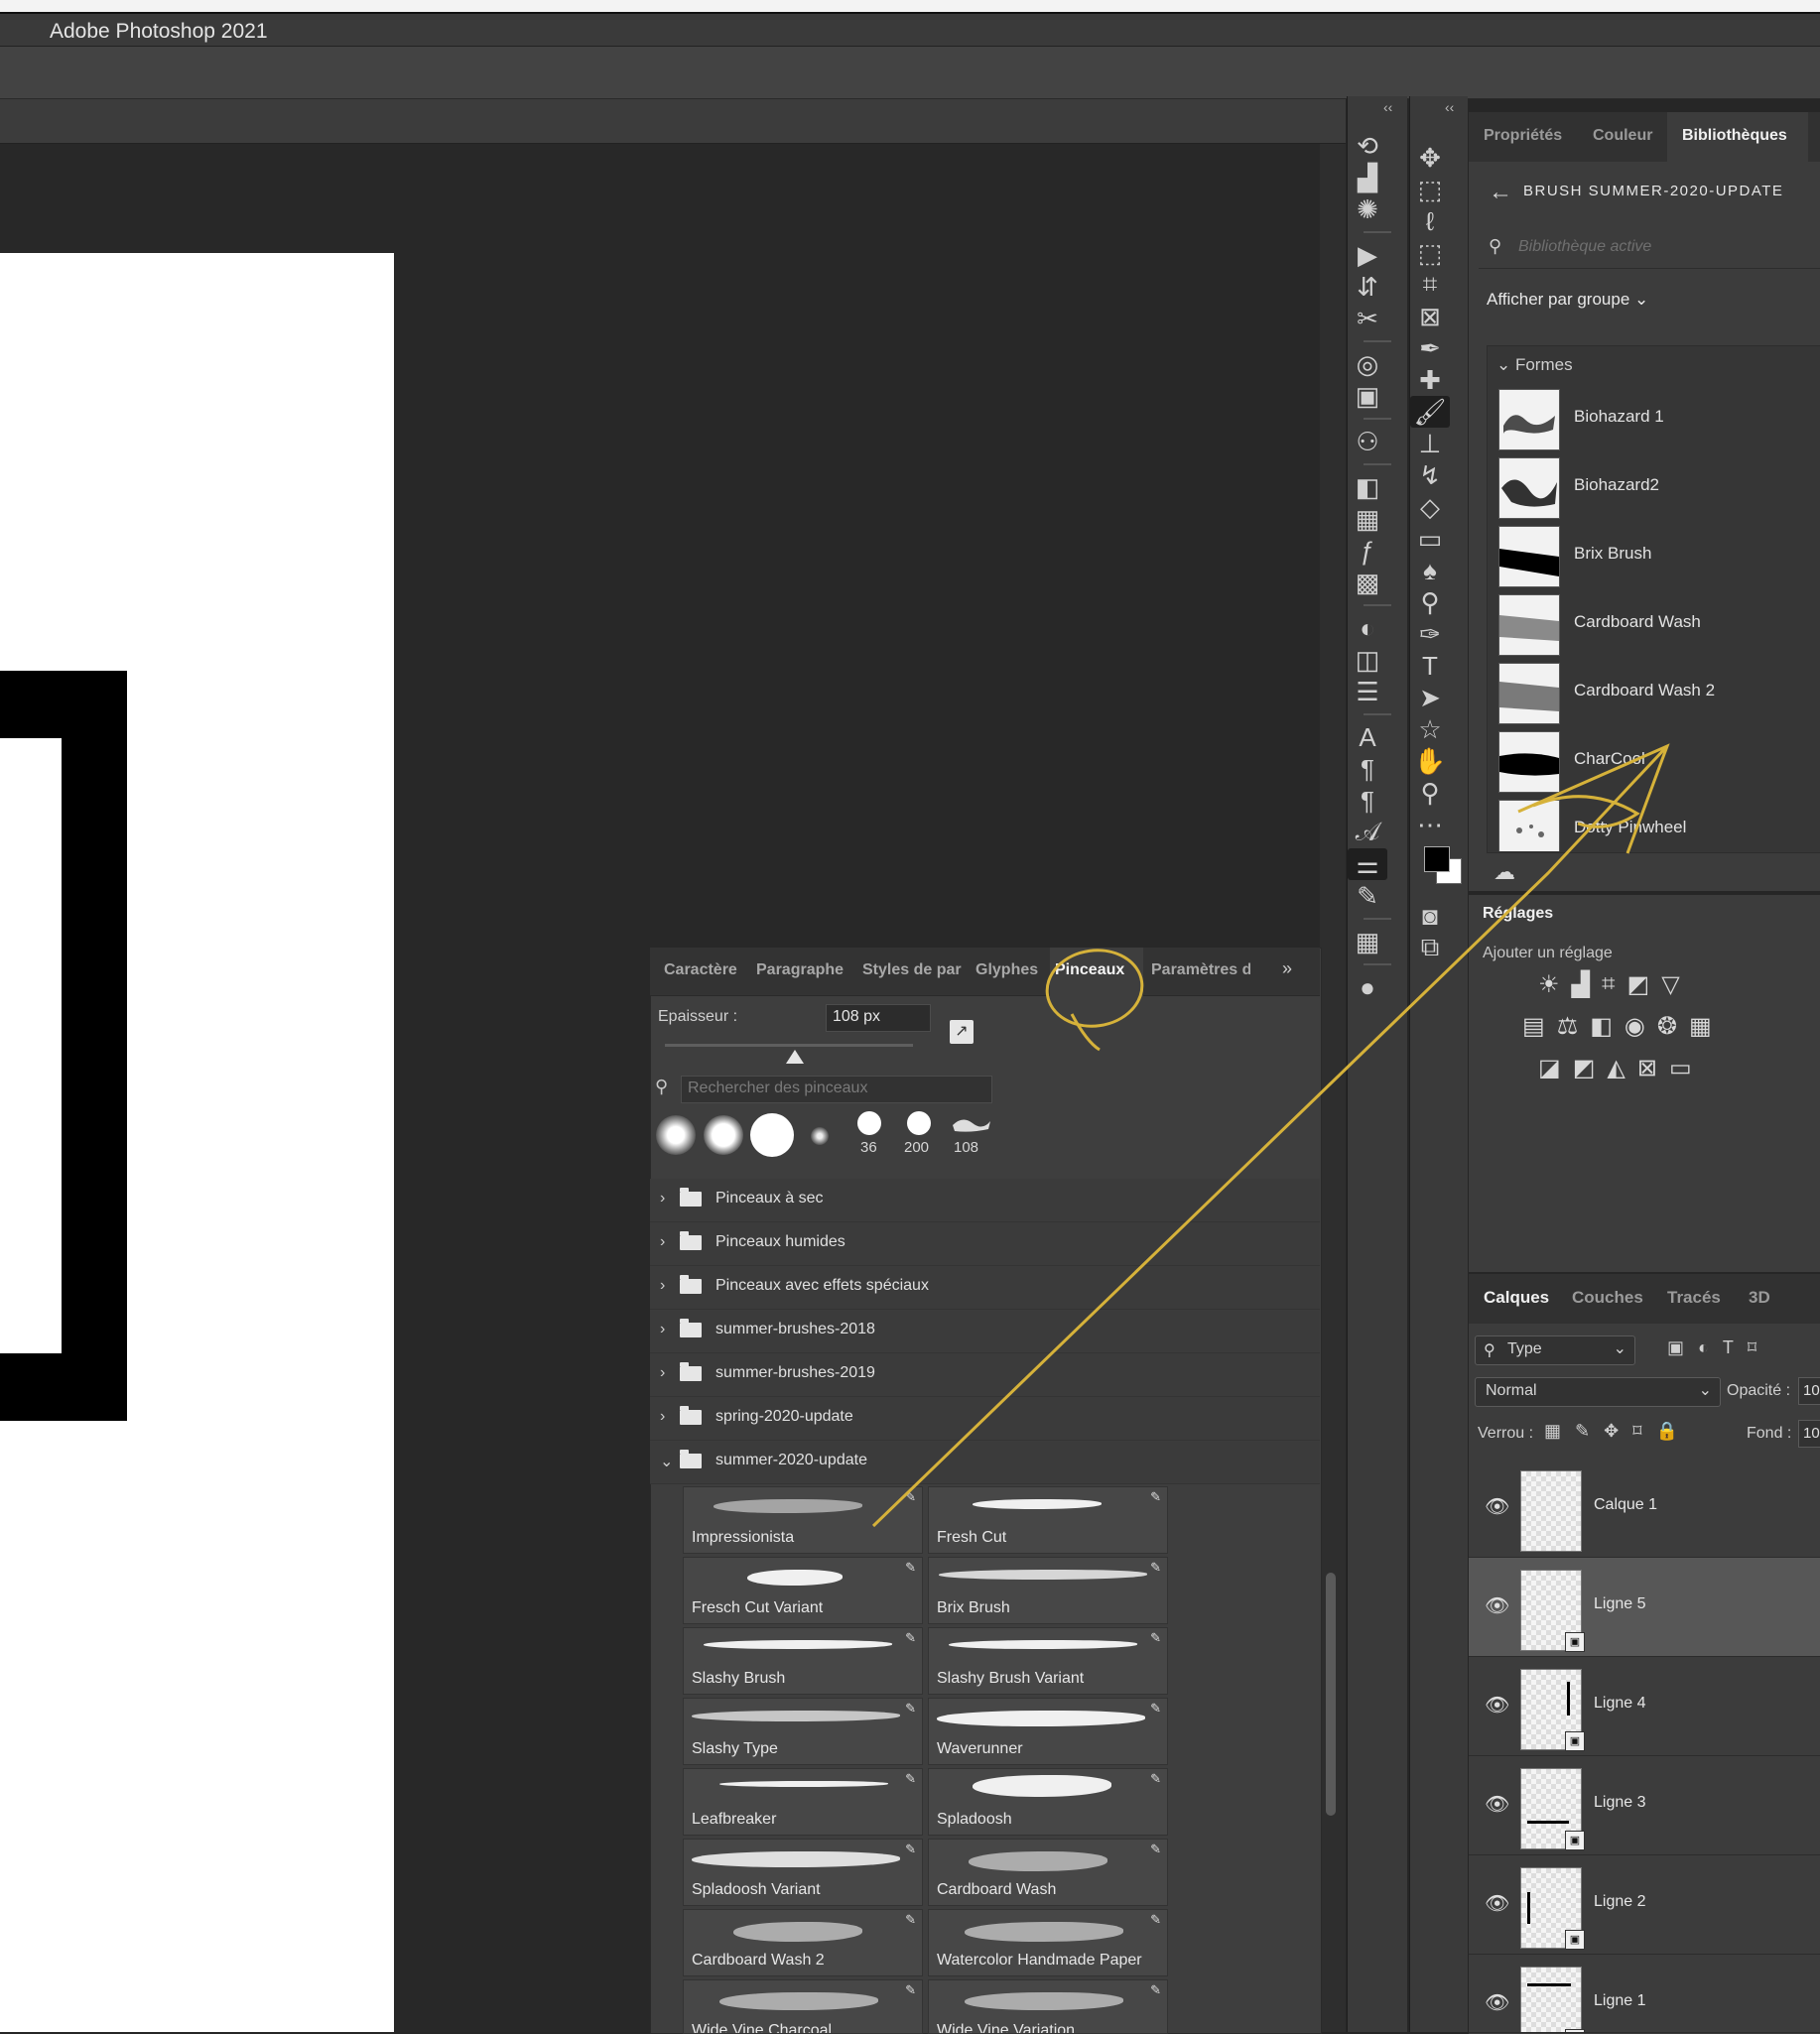 The width and height of the screenshot is (1820, 2034). Describe the element at coordinates (971, 1123) in the screenshot. I see `textured-tip` at that location.